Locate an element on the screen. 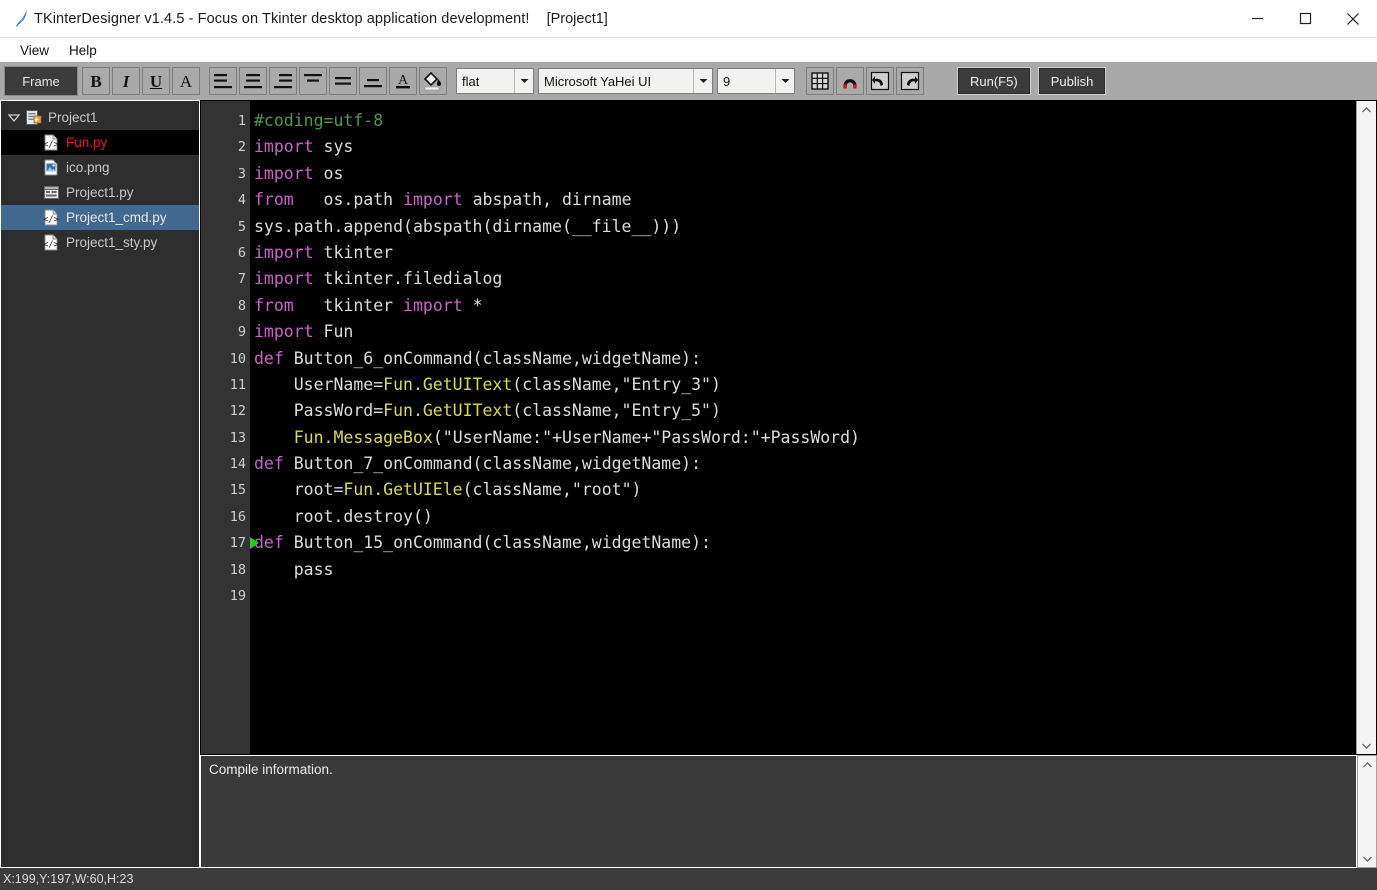 The height and width of the screenshot is (890, 1377). compile-information-text: Compile information. is located at coordinates (271, 769).